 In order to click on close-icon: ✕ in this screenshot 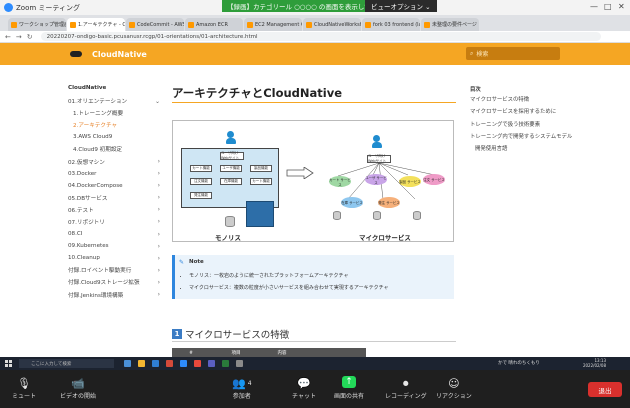, I will do `click(621, 6)`.